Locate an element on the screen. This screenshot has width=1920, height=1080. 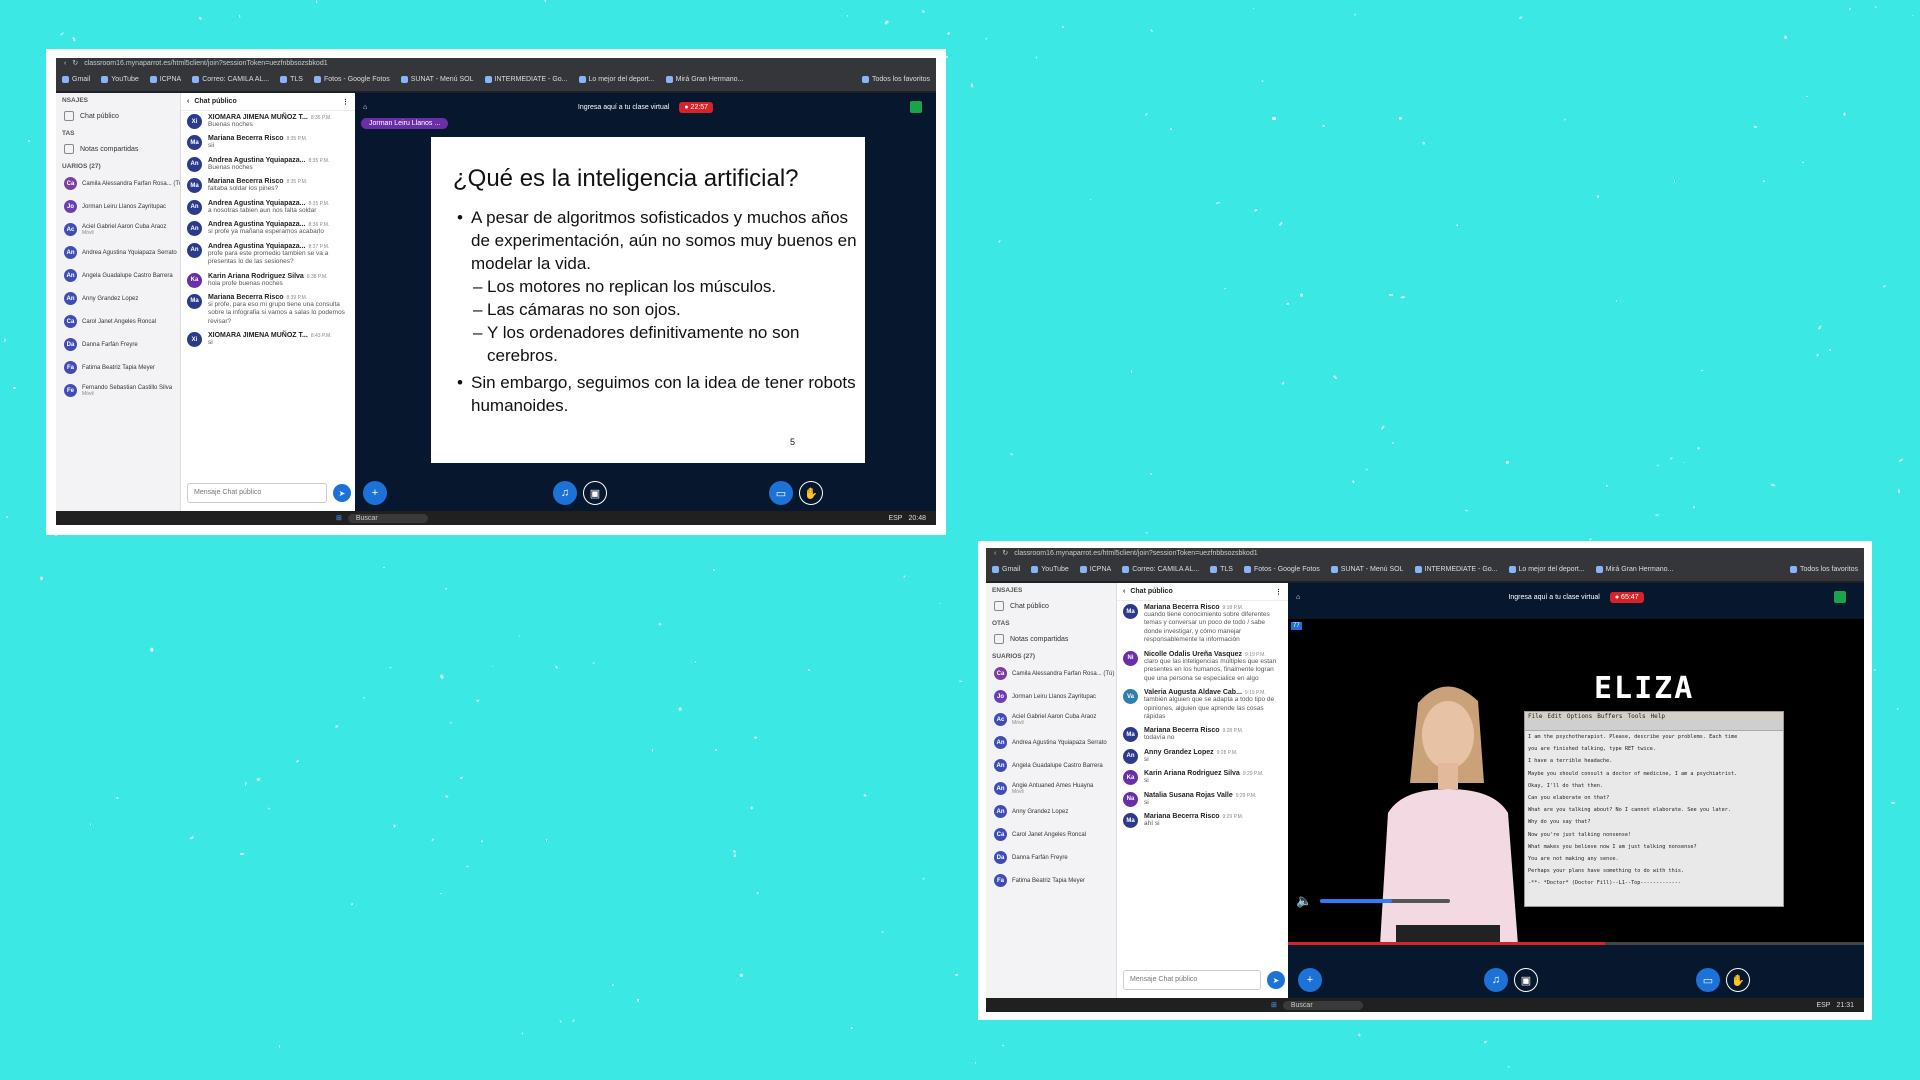
terminal-menu-item: Buffers is located at coordinates (1609, 716).